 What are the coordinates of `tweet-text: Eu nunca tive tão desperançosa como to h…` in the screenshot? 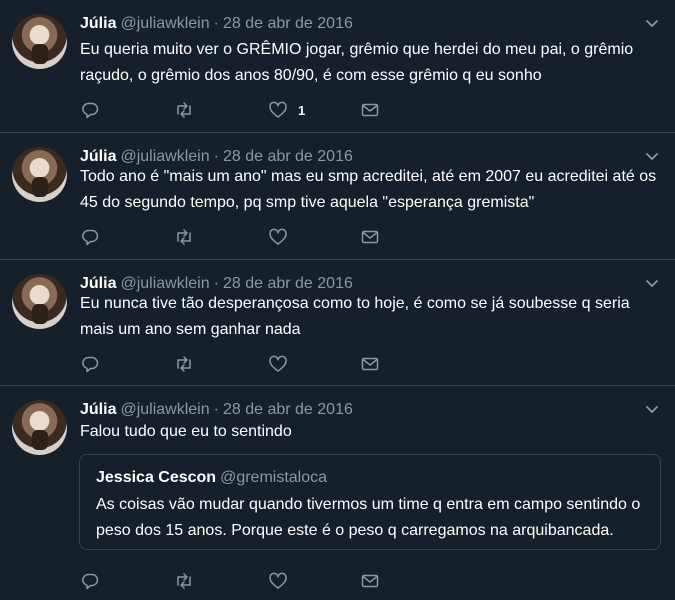 It's located at (355, 316).